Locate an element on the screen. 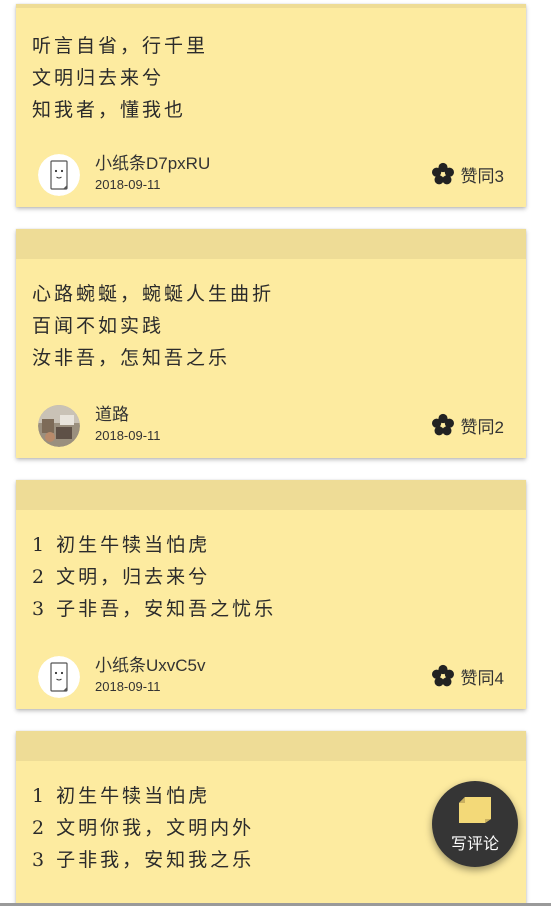  like-button: 赞同2 is located at coordinates (467, 425).